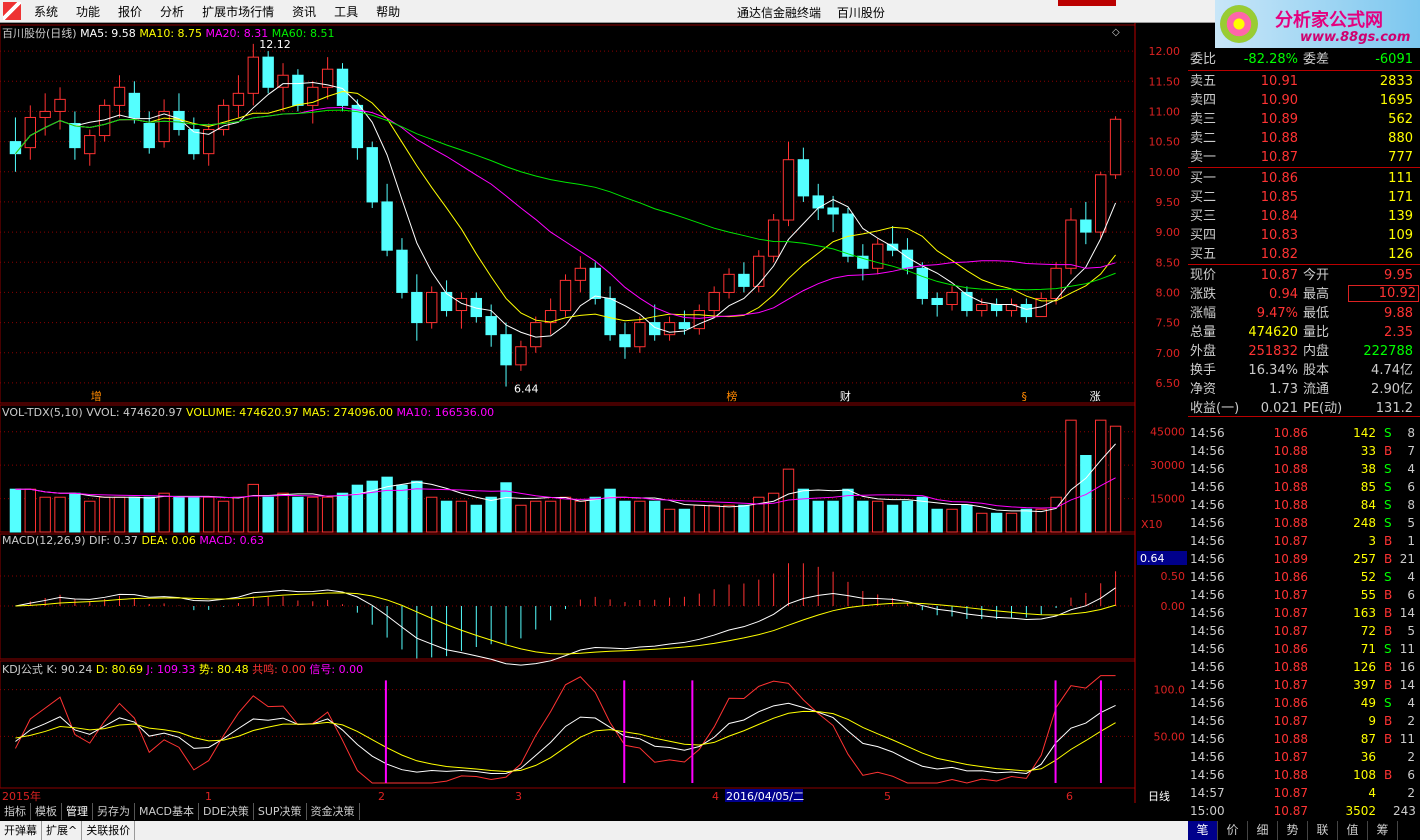  Describe the element at coordinates (1279, 178) in the screenshot. I see `bid-price: 10.86` at that location.